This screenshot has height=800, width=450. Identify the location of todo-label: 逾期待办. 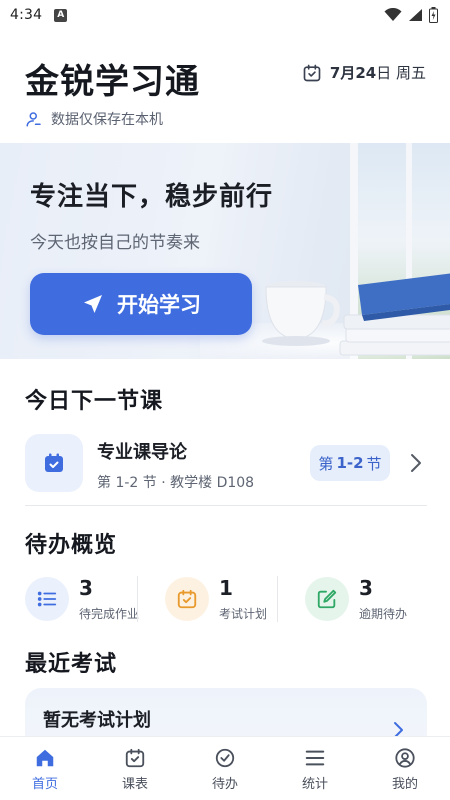
(383, 613).